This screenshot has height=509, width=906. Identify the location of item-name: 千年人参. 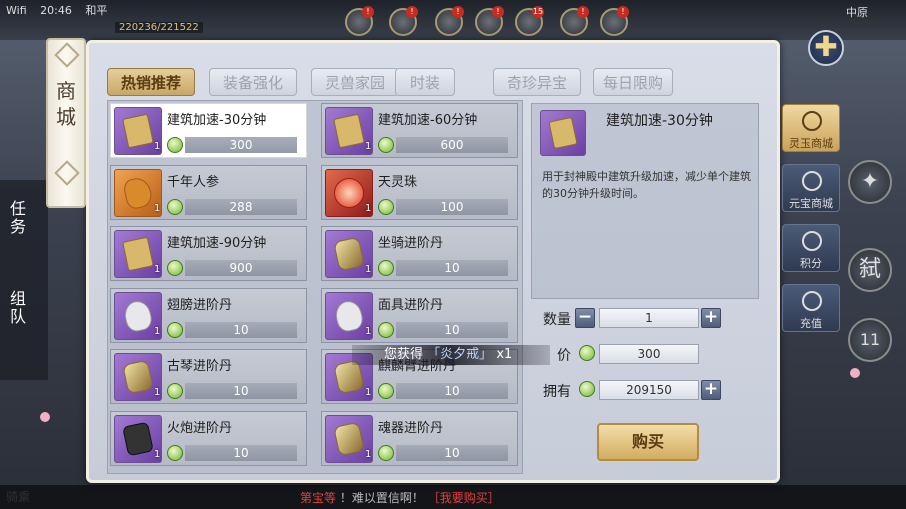
(193, 182).